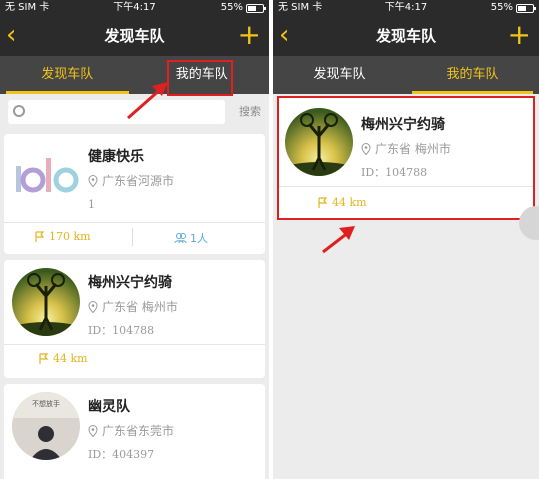 The width and height of the screenshot is (539, 479). What do you see at coordinates (338, 240) in the screenshot?
I see `annotation-arrow-right` at bounding box center [338, 240].